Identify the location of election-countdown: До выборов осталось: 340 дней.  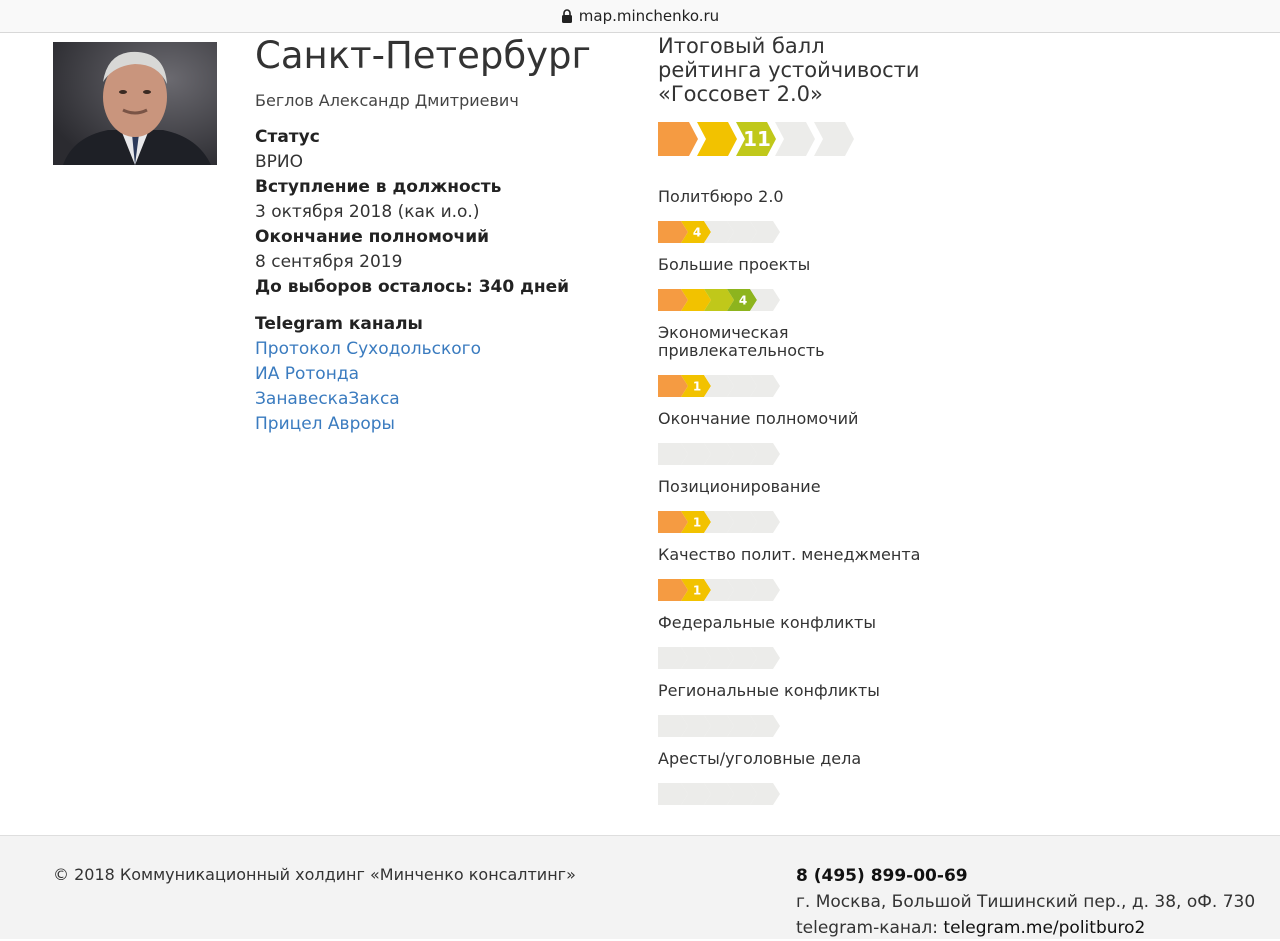
(412, 287).